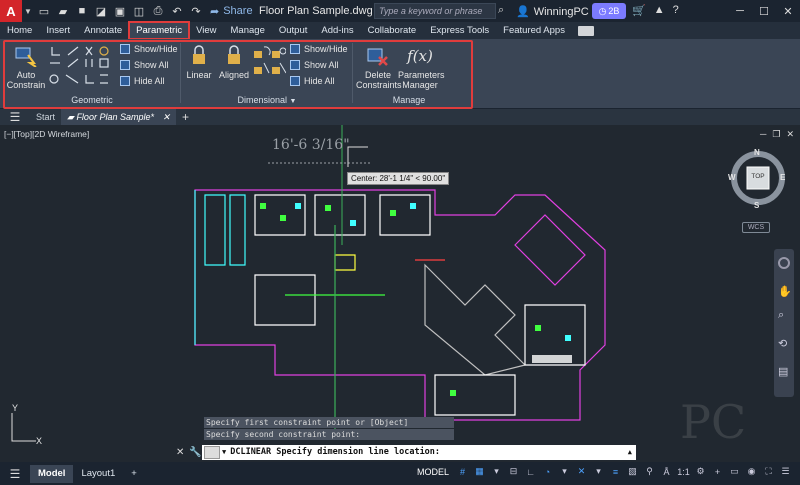 This screenshot has height=485, width=800. Describe the element at coordinates (400, 117) in the screenshot. I see `document-tabs: ☰ Start ▰ Floor Plan Sample* ✕ +` at that location.